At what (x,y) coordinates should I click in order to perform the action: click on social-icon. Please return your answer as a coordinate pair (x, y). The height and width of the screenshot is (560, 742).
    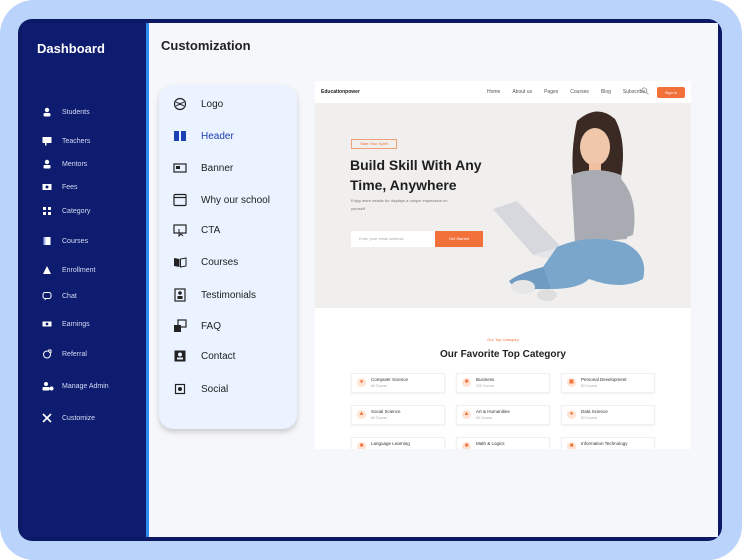
    Looking at the image, I should click on (180, 389).